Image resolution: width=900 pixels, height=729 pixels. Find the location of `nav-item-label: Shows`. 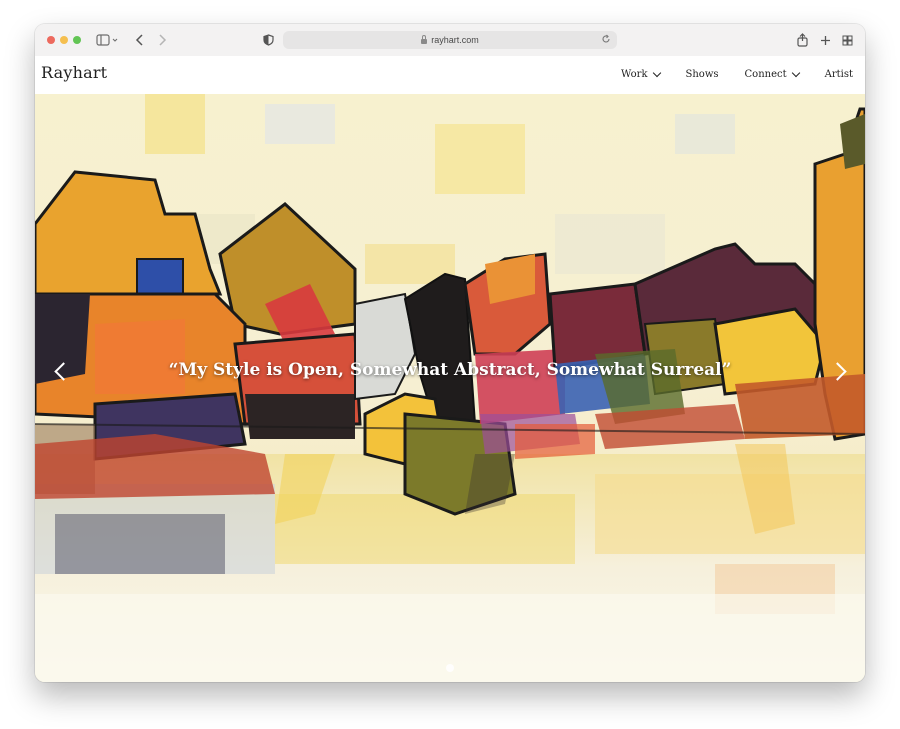

nav-item-label: Shows is located at coordinates (702, 74).